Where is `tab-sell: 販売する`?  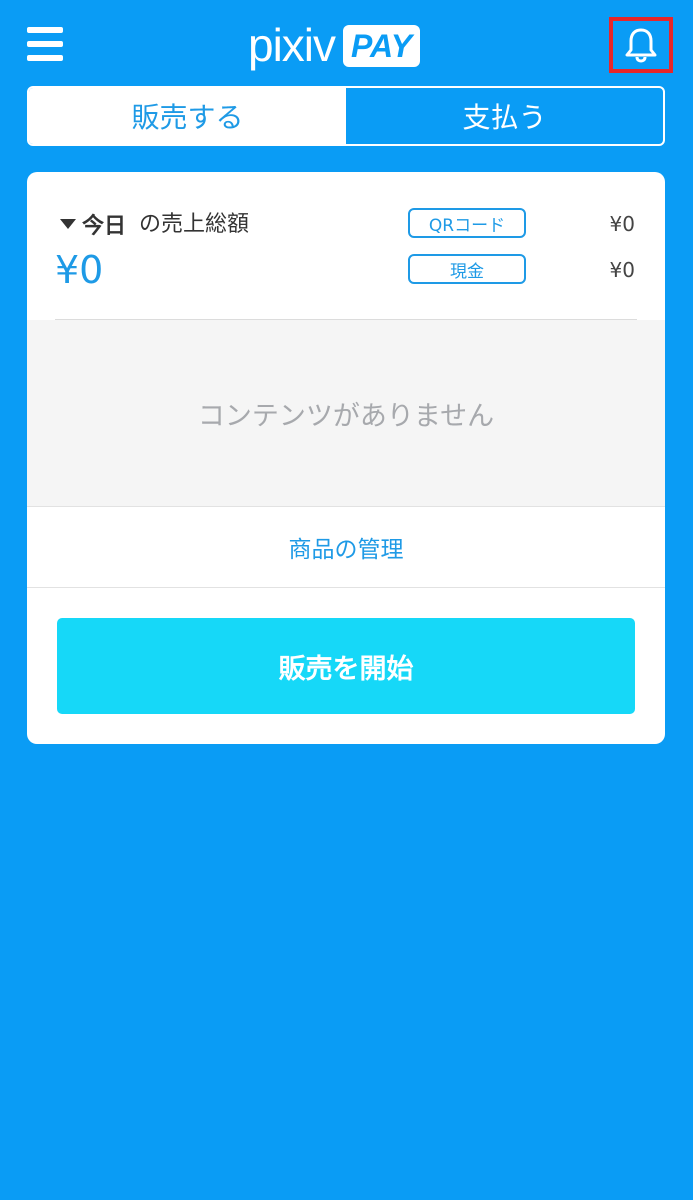 tab-sell: 販売する is located at coordinates (187, 116).